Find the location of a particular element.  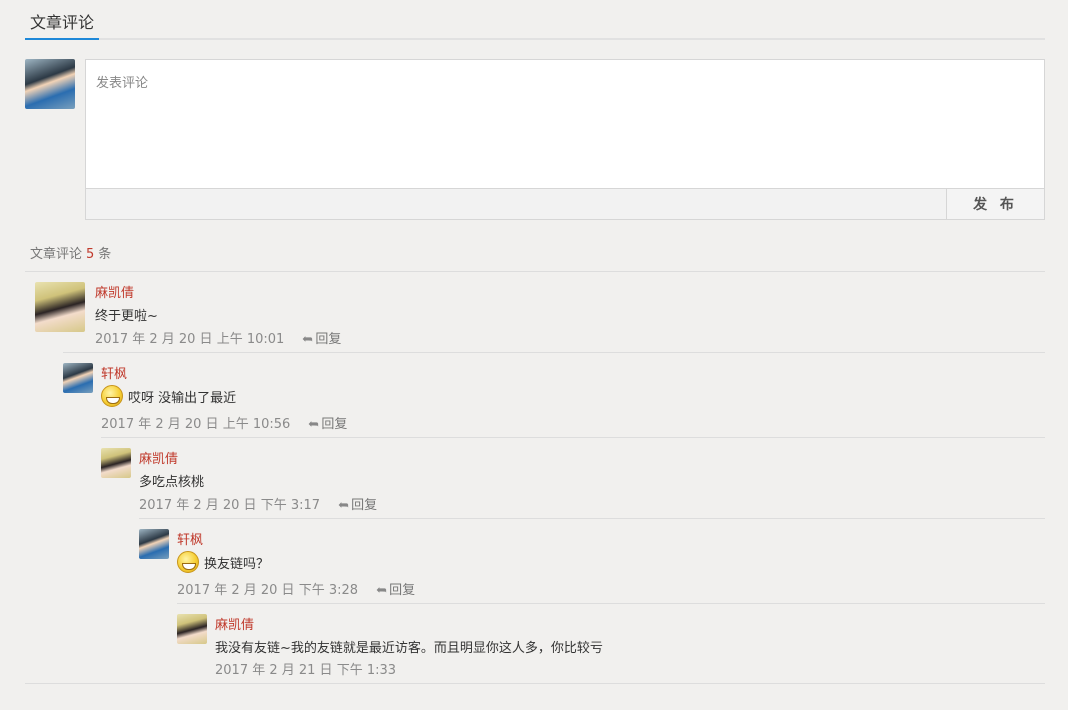

comment-meta: 2017 年 2 月 20 日 下午 3:28 ➦ 回复 is located at coordinates (296, 588).